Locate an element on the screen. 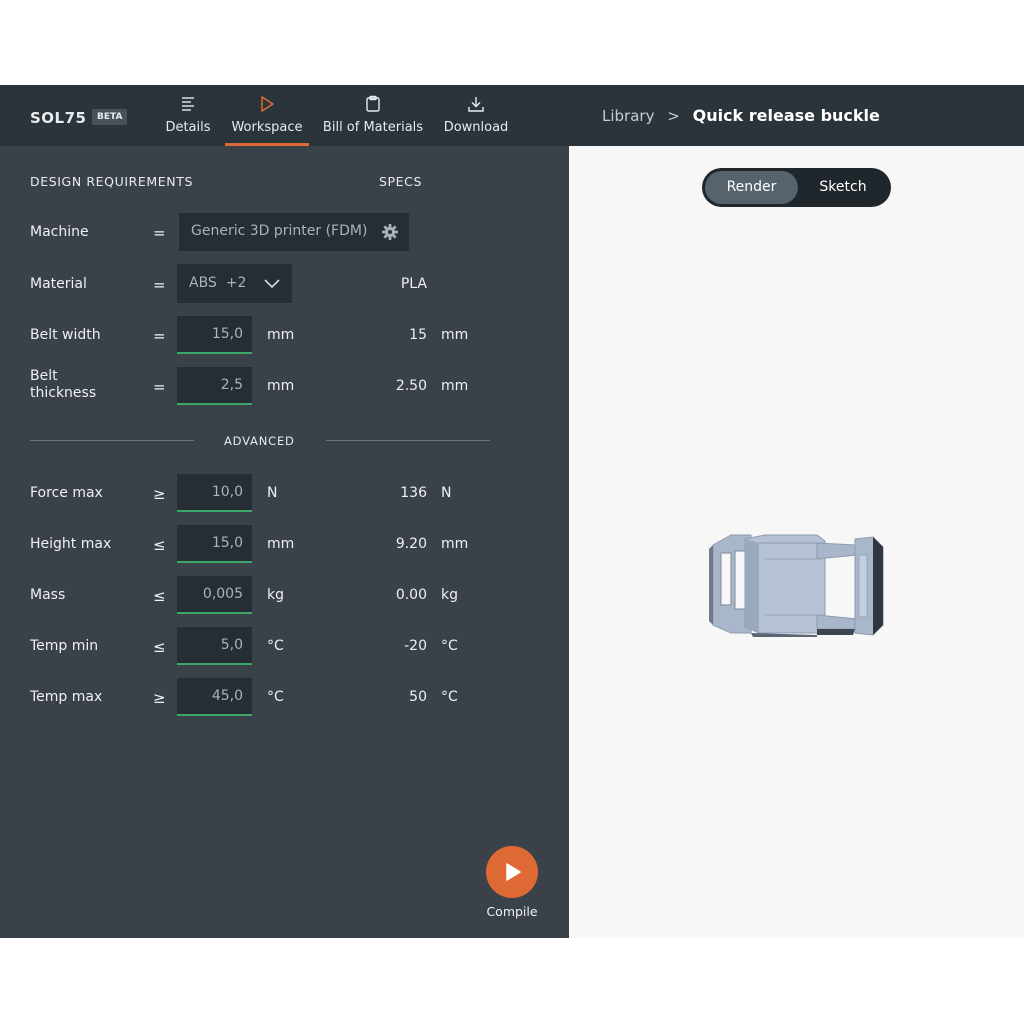  temp-max-spec: 50 is located at coordinates (418, 697).